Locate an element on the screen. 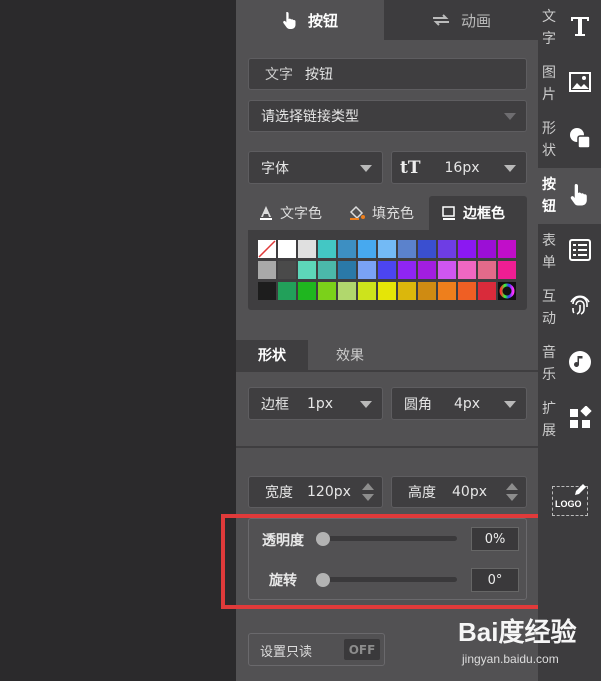  logo-label: LOGO is located at coordinates (568, 504).